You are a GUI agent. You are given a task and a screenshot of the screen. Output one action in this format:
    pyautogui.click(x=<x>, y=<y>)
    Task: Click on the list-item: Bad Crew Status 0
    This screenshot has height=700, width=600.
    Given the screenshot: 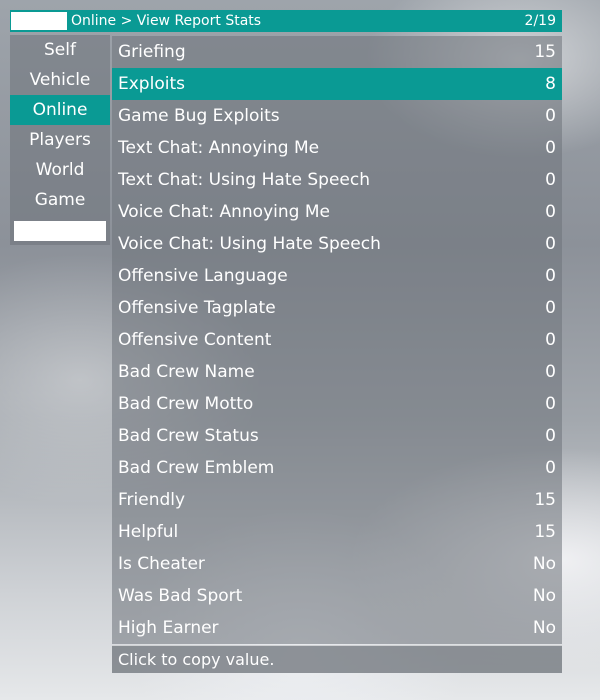 What is the action you would take?
    pyautogui.click(x=337, y=436)
    